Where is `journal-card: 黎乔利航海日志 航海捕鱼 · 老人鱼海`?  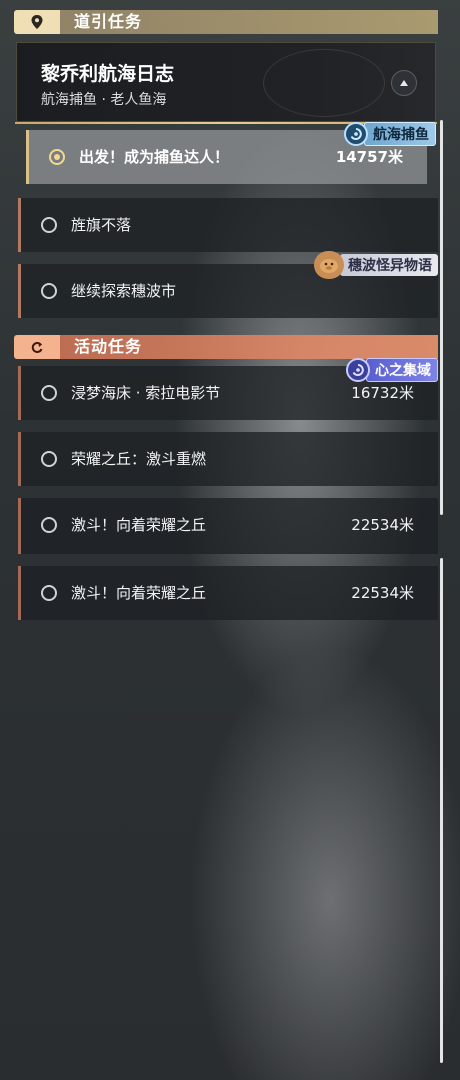
journal-card: 黎乔利航海日志 航海捕鱼 · 老人鱼海 is located at coordinates (226, 83).